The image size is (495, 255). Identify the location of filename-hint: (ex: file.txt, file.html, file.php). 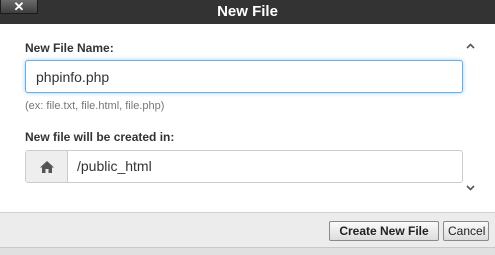
(95, 106).